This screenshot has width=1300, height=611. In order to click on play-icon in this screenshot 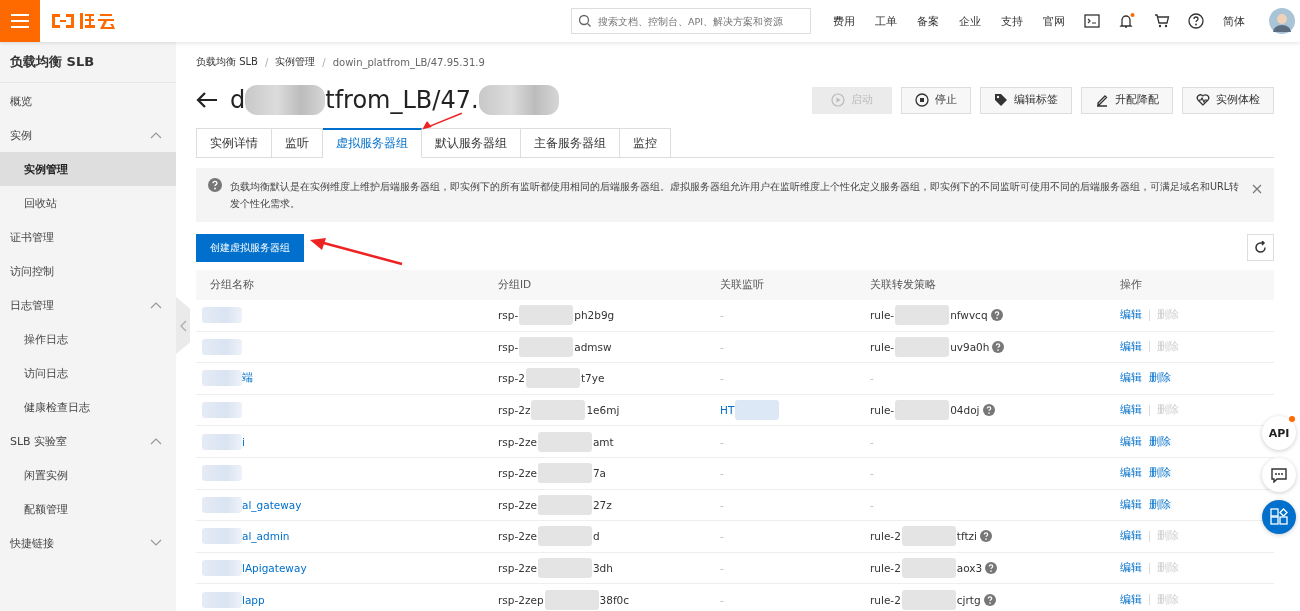, I will do `click(838, 100)`.